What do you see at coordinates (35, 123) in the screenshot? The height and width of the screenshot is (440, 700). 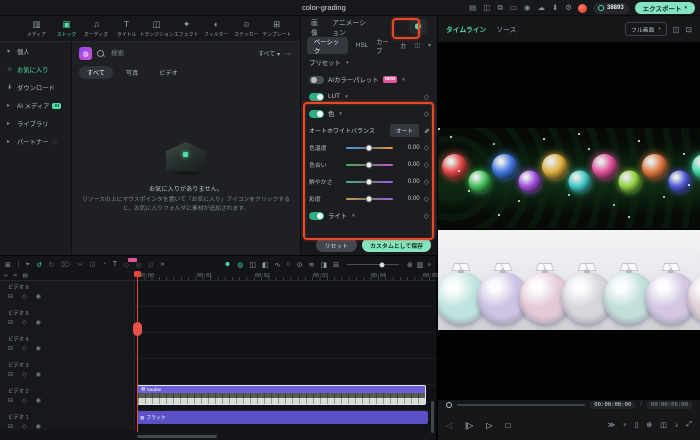 I see `sidebar-item-library: ▸ ライブラリ` at bounding box center [35, 123].